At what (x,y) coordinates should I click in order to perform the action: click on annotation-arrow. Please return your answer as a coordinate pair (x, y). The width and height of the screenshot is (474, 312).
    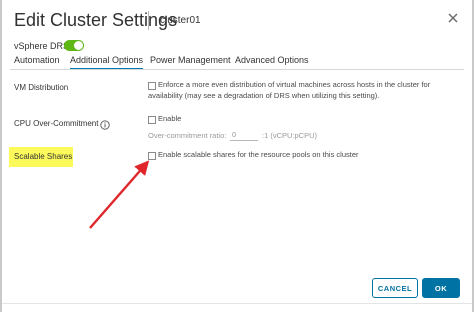
    Looking at the image, I should click on (119, 194).